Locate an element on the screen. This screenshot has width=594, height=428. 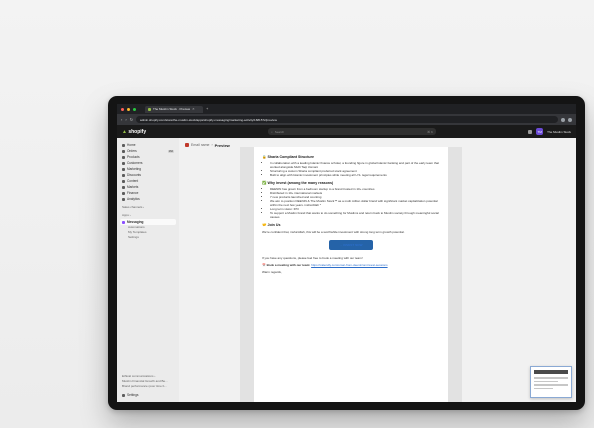
store-avatar: TM is located at coordinates (540, 131).